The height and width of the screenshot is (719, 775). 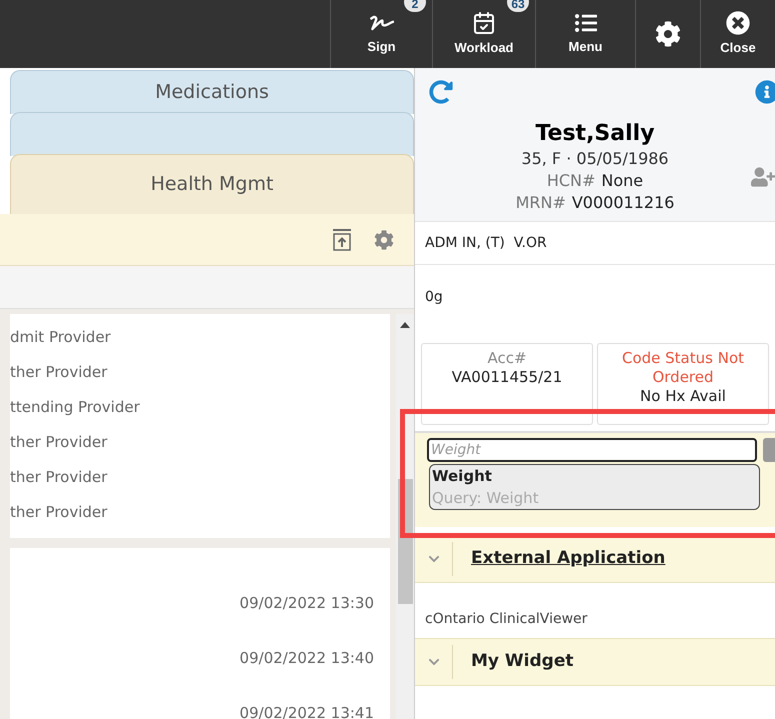 What do you see at coordinates (595, 662) in the screenshot?
I see `section-header: My Widget` at bounding box center [595, 662].